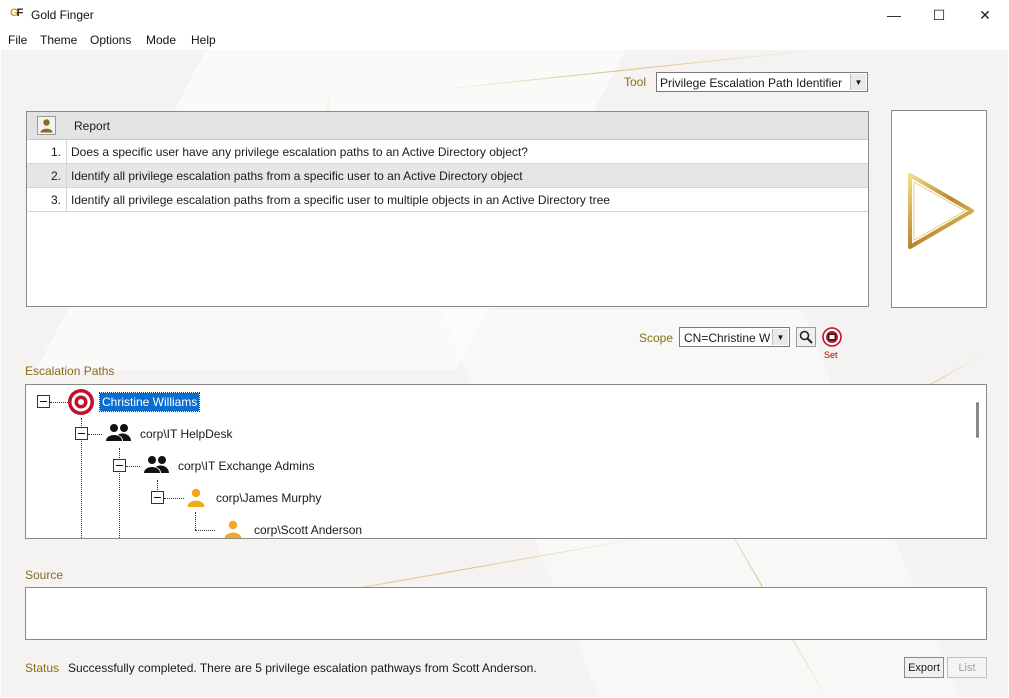 Image resolution: width=1009 pixels, height=698 pixels. I want to click on menu-theme: Theme, so click(58, 40).